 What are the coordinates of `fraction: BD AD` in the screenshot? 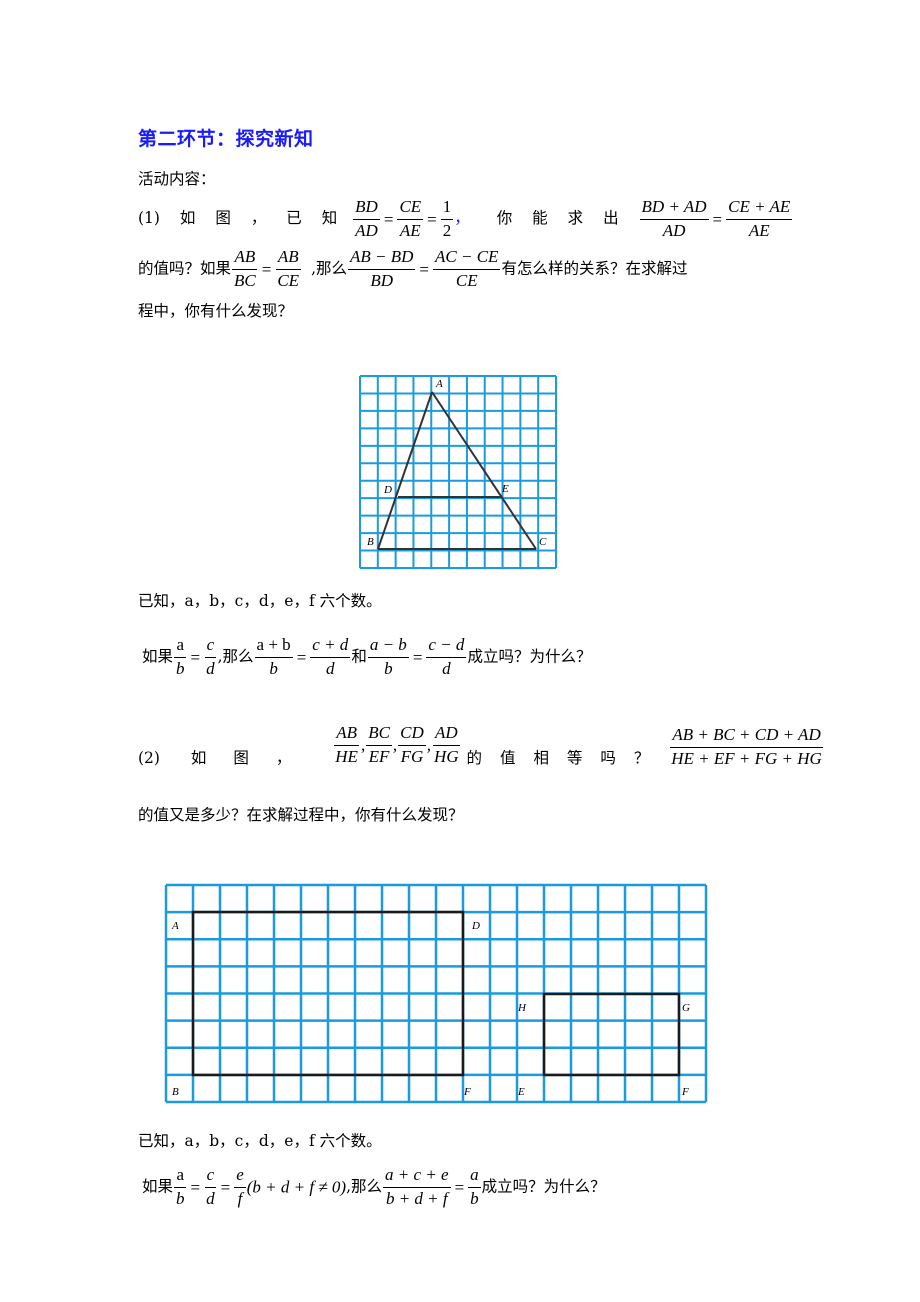 It's located at (366, 218).